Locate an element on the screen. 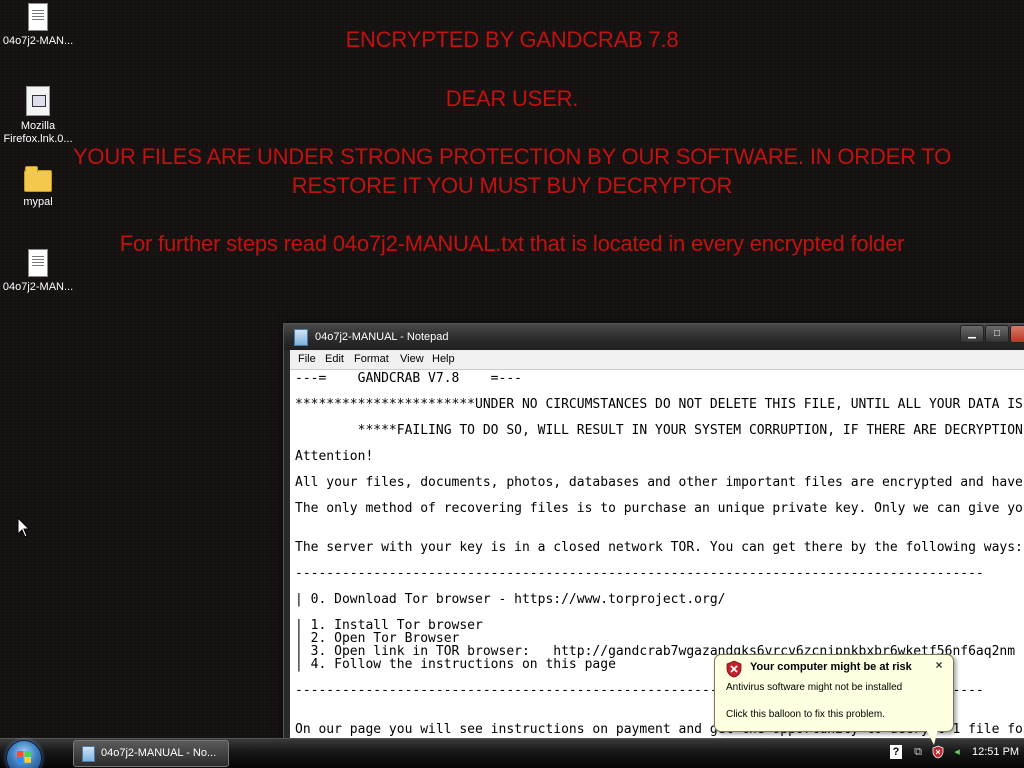  text-line: Attention! is located at coordinates (334, 456).